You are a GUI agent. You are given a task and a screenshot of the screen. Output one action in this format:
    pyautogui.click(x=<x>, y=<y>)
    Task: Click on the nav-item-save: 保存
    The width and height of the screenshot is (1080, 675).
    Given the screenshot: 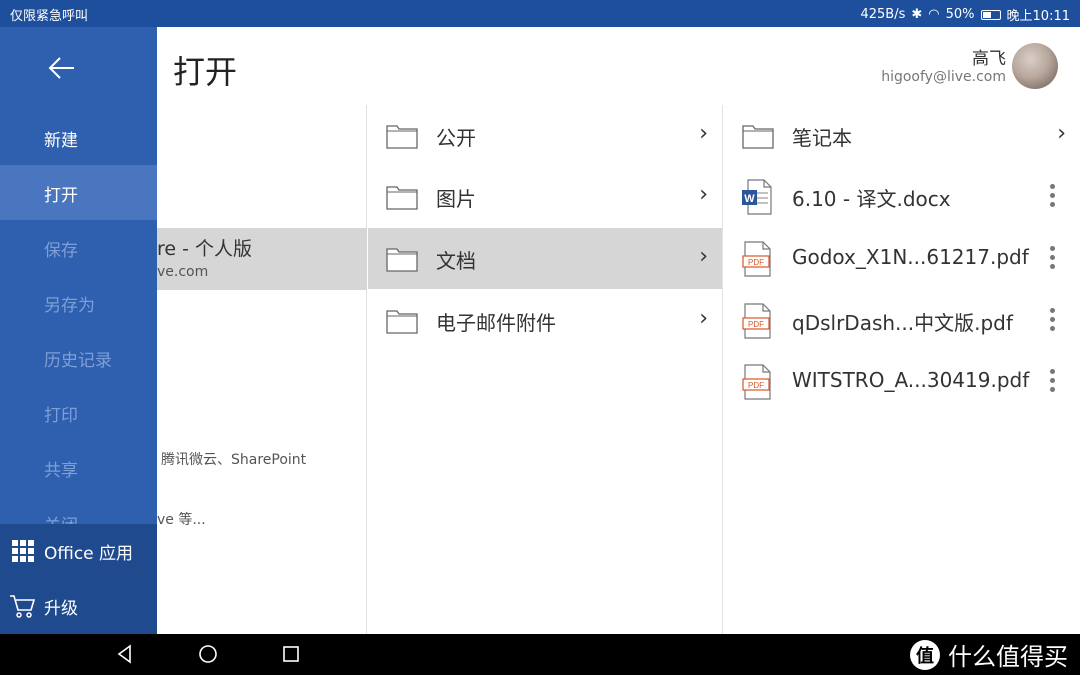 What is the action you would take?
    pyautogui.click(x=78, y=247)
    